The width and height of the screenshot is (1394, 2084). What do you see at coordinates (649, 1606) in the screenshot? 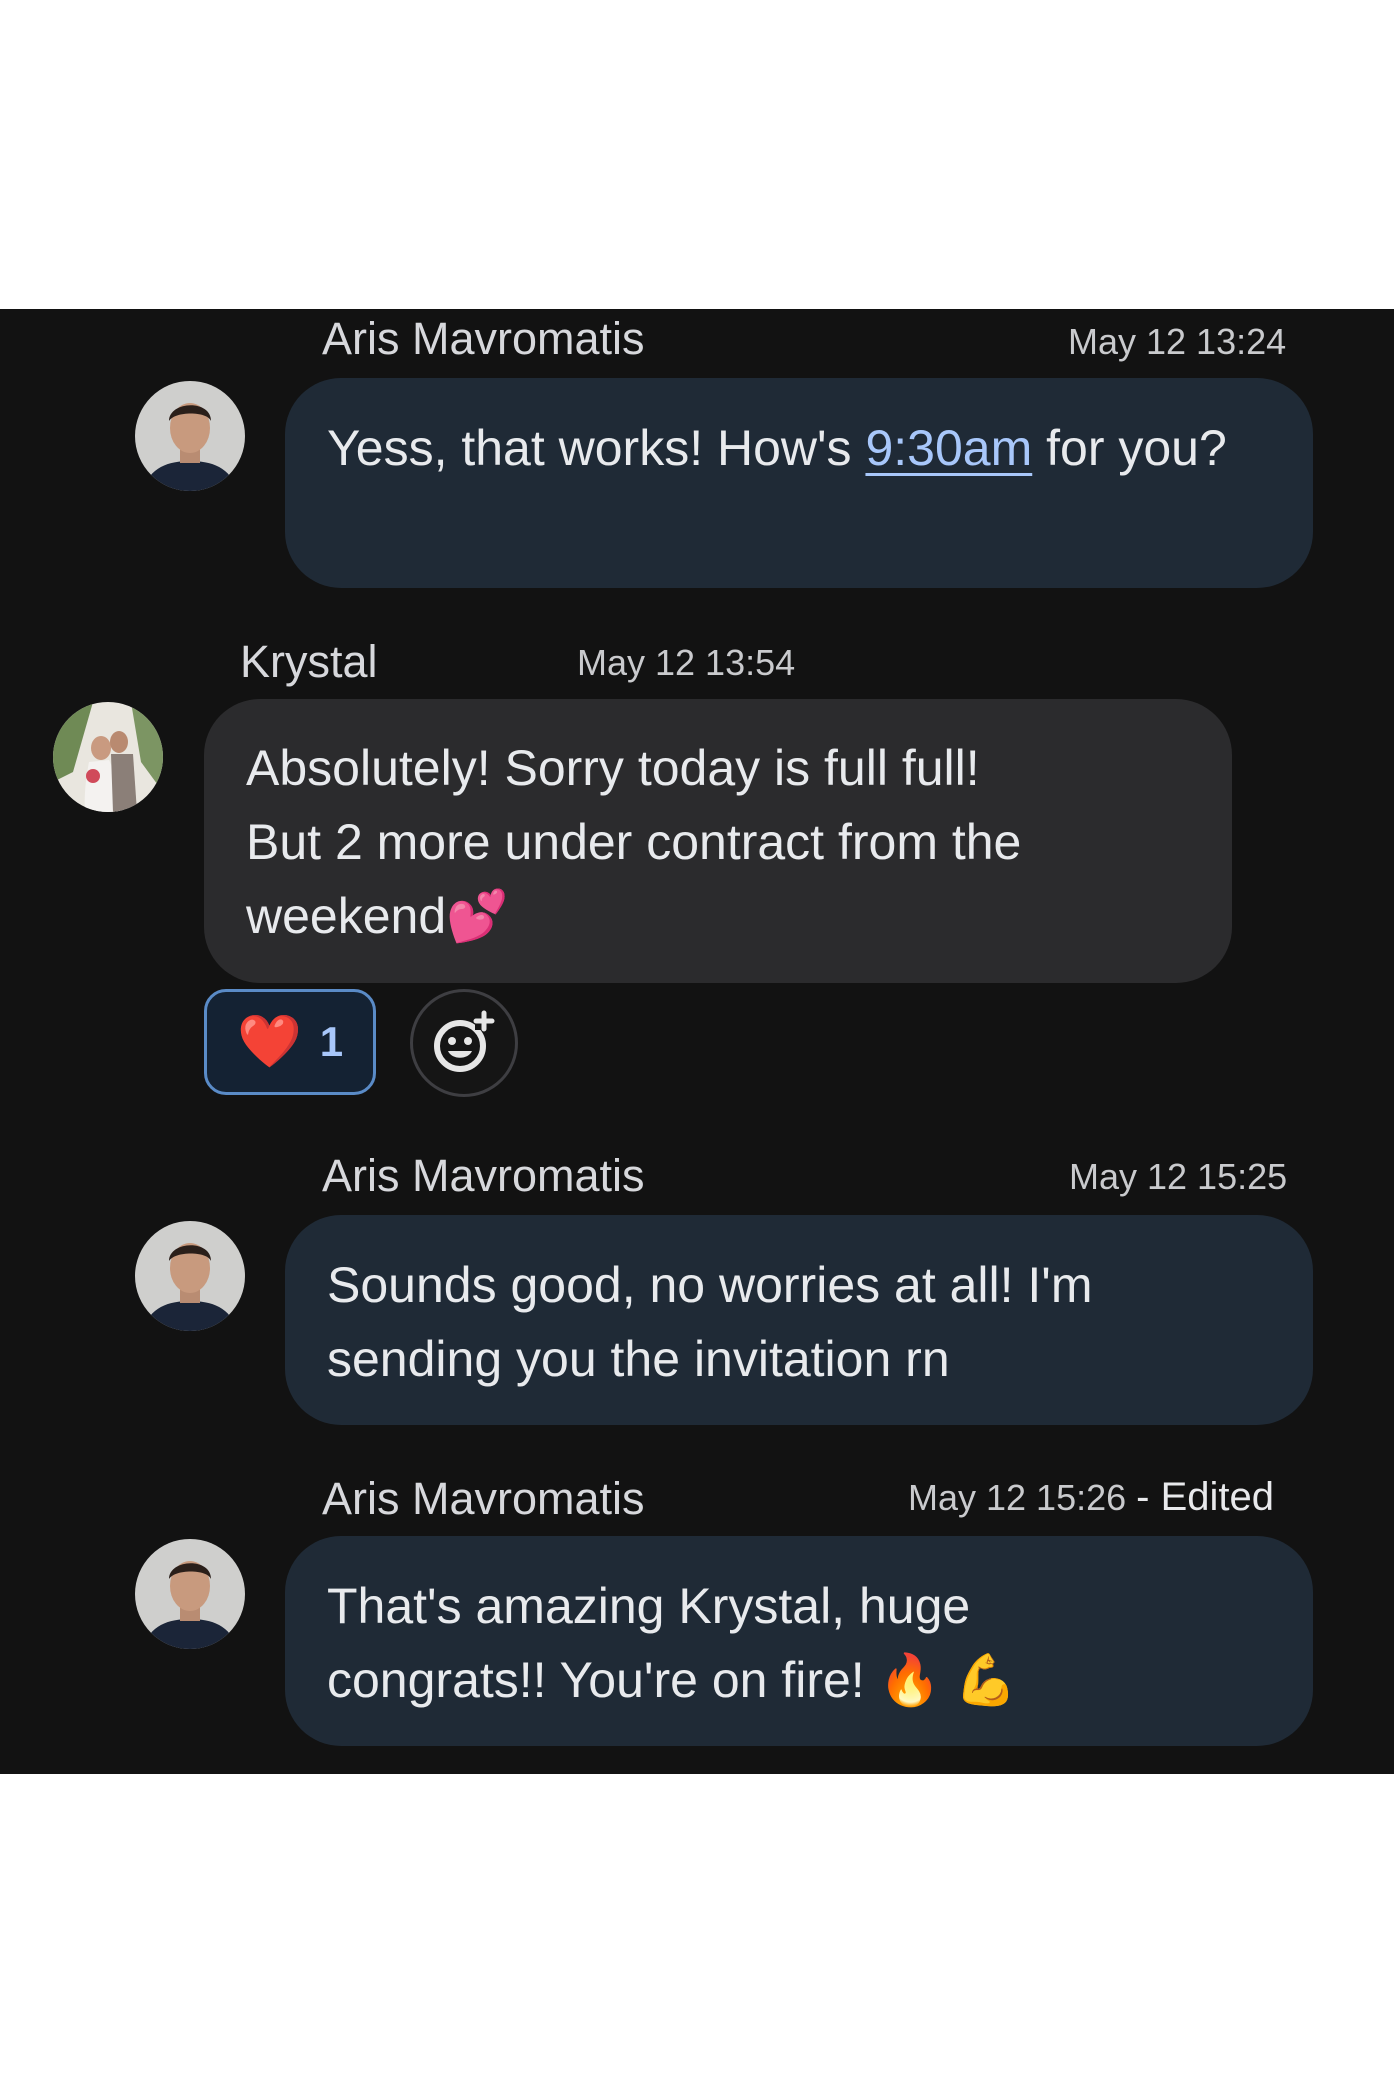
I see `message-line: That's amazing Krystal, huge` at bounding box center [649, 1606].